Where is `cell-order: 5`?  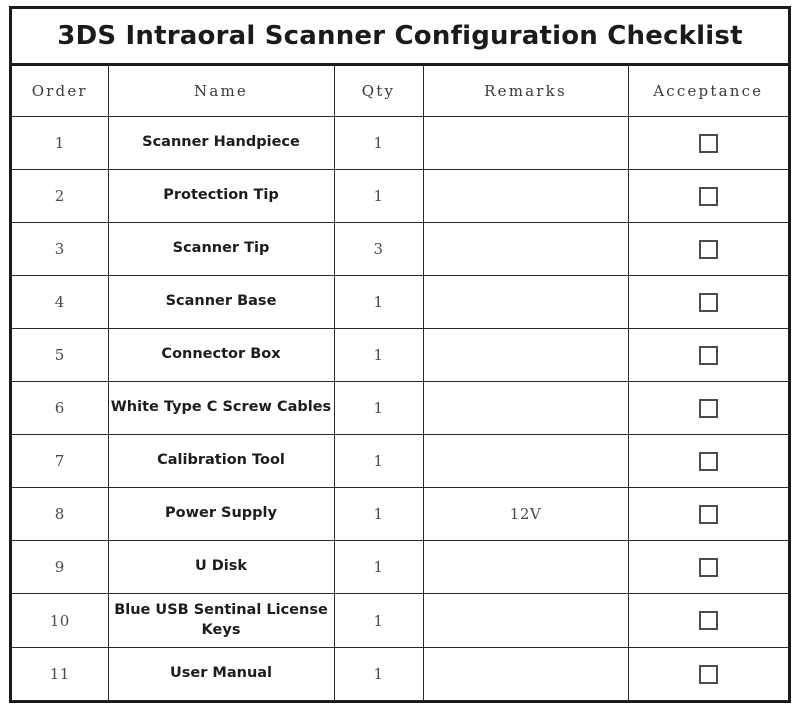 cell-order: 5 is located at coordinates (60, 355).